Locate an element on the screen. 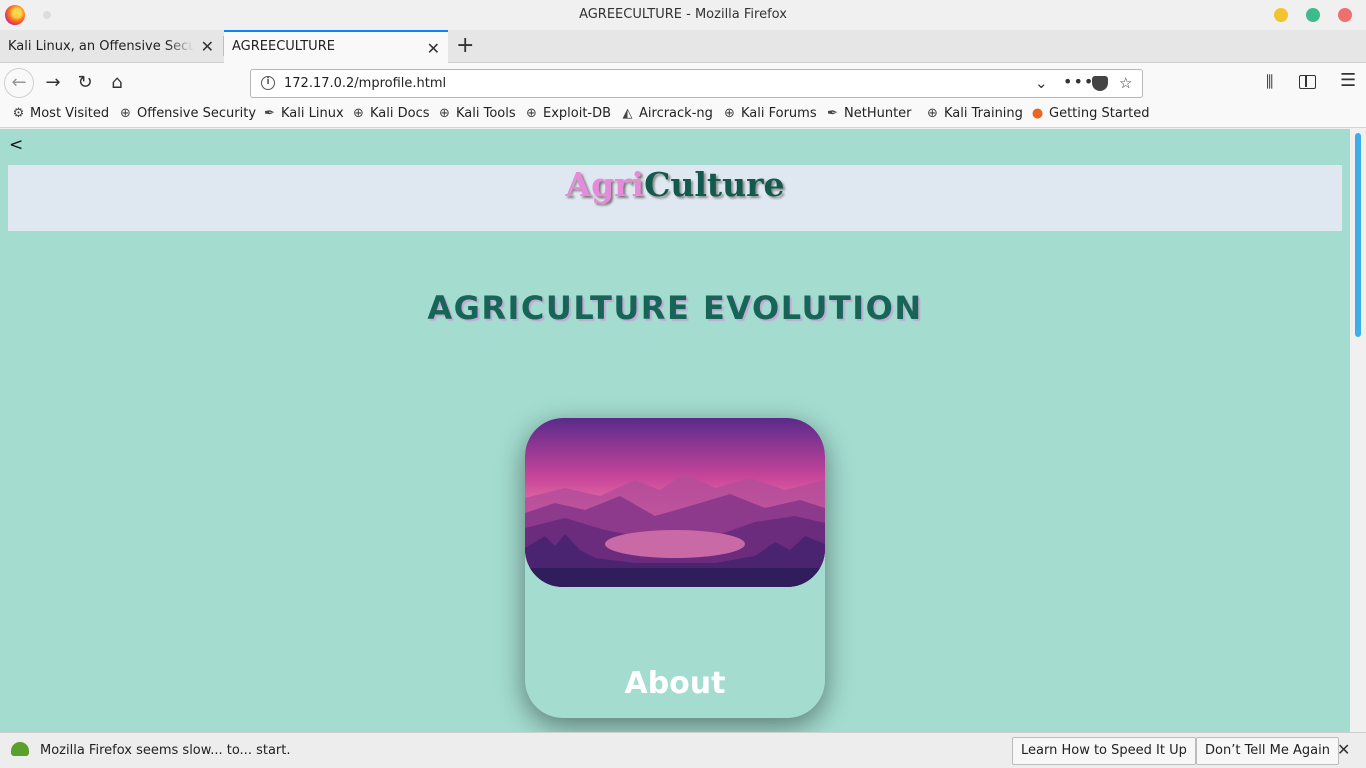 The height and width of the screenshot is (768, 1366). back-button: ← is located at coordinates (19, 83).